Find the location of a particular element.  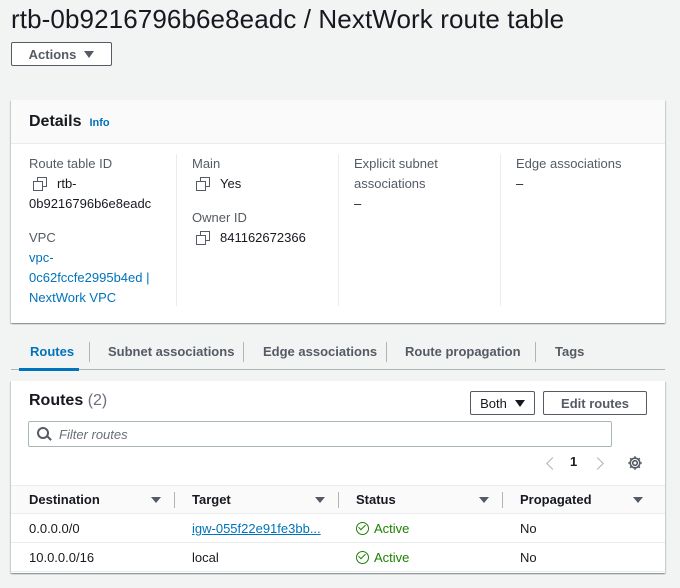

tab-label: Edge associations is located at coordinates (320, 351).